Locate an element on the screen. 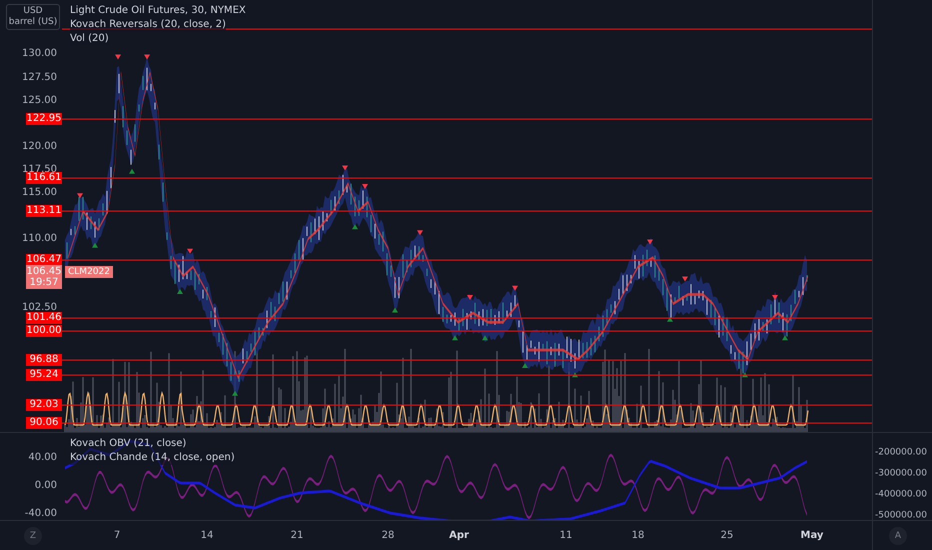 The width and height of the screenshot is (932, 550). oscillator-tick-label: -40.00 is located at coordinates (40, 514).